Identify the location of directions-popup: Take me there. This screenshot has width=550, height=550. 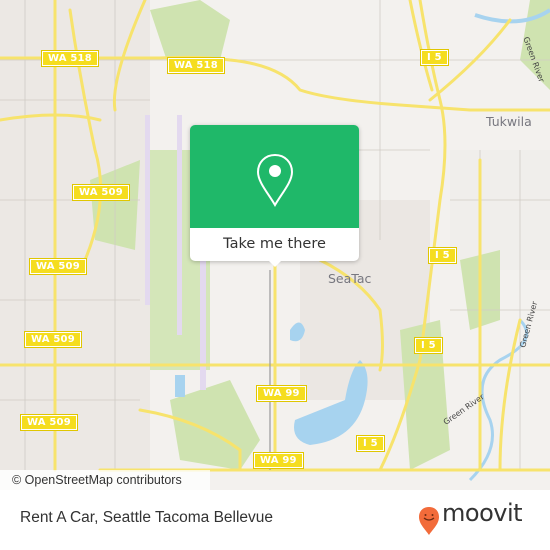
(274, 196).